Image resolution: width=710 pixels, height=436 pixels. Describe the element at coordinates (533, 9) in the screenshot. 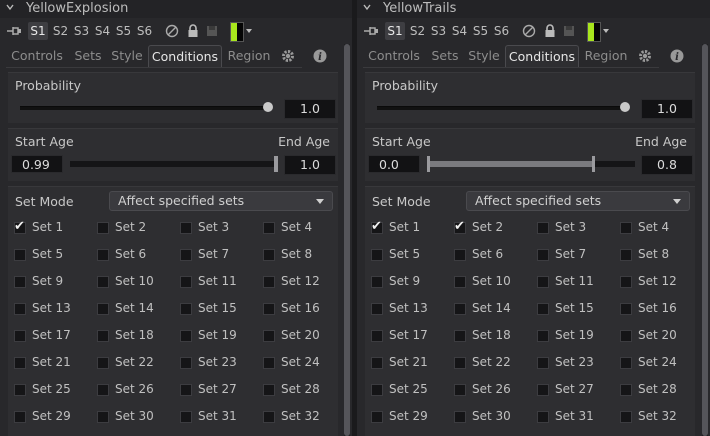

I see `panel-header: YellowTrails` at that location.